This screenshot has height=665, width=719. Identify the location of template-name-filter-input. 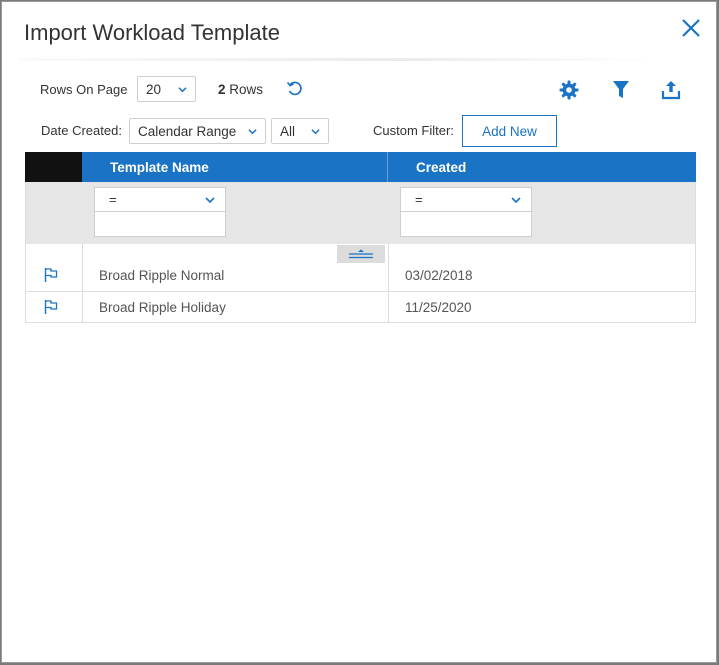
(160, 224).